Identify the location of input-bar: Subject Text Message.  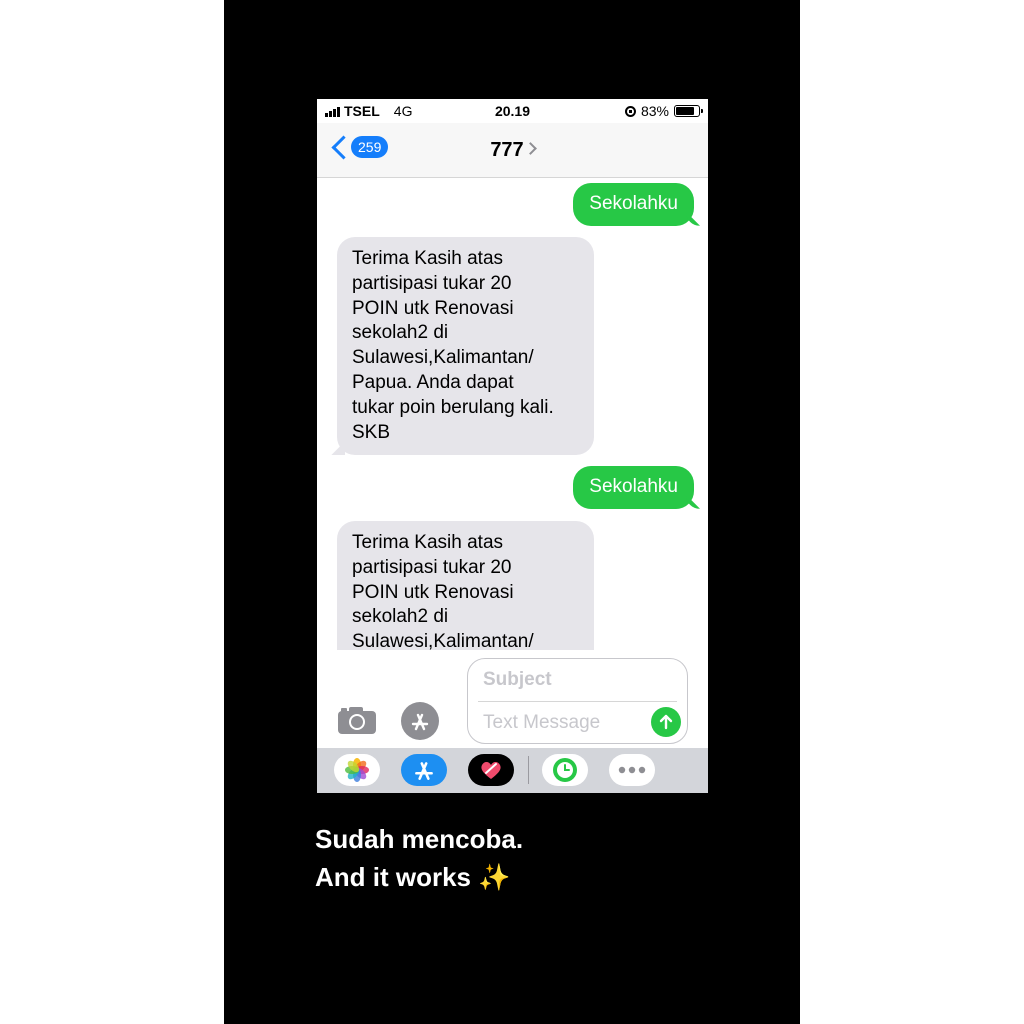
(512, 699).